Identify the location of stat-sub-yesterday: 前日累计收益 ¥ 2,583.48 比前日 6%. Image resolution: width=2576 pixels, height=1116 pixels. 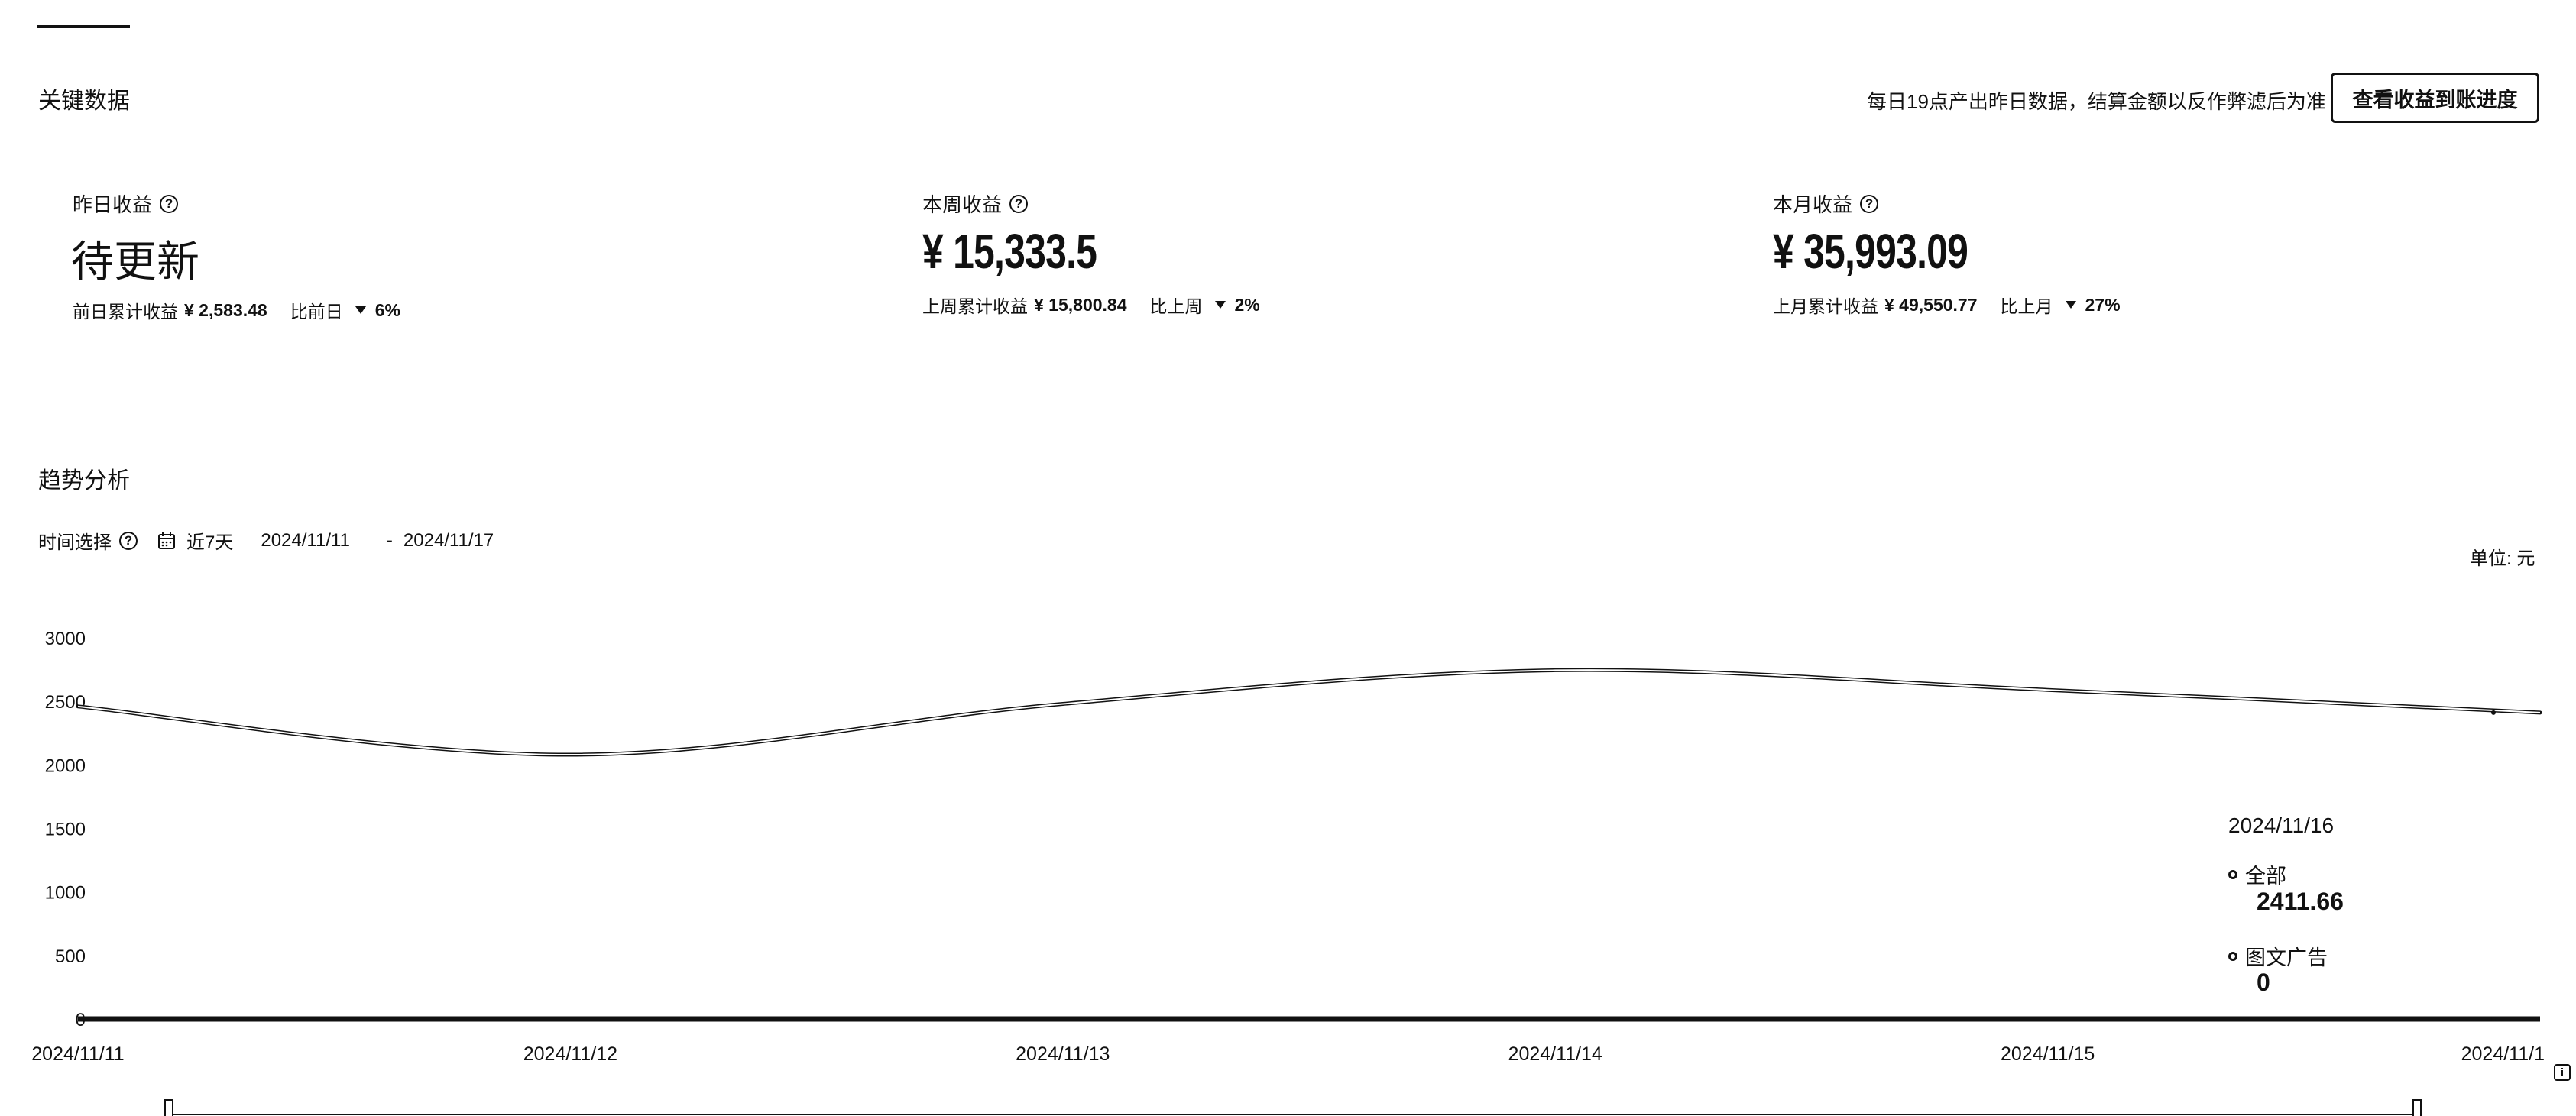
(236, 310).